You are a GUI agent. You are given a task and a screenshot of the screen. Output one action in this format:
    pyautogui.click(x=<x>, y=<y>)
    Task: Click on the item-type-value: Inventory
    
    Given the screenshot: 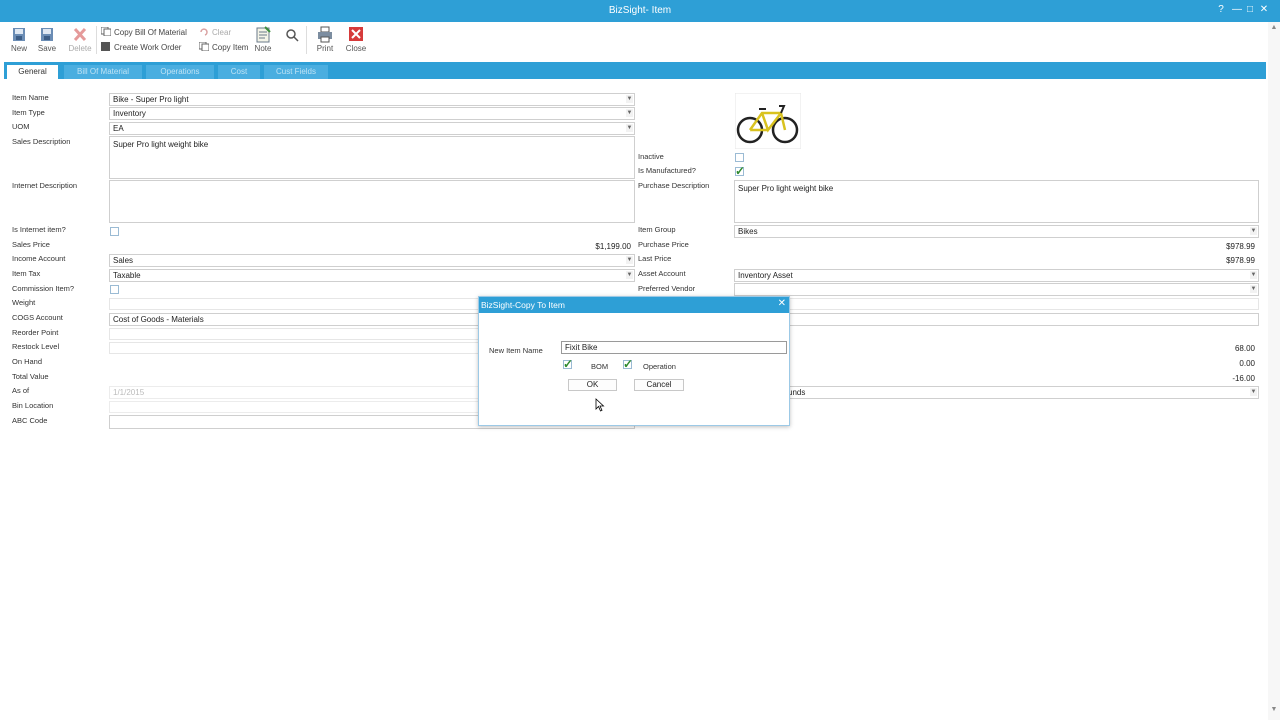 What is the action you would take?
    pyautogui.click(x=129, y=113)
    